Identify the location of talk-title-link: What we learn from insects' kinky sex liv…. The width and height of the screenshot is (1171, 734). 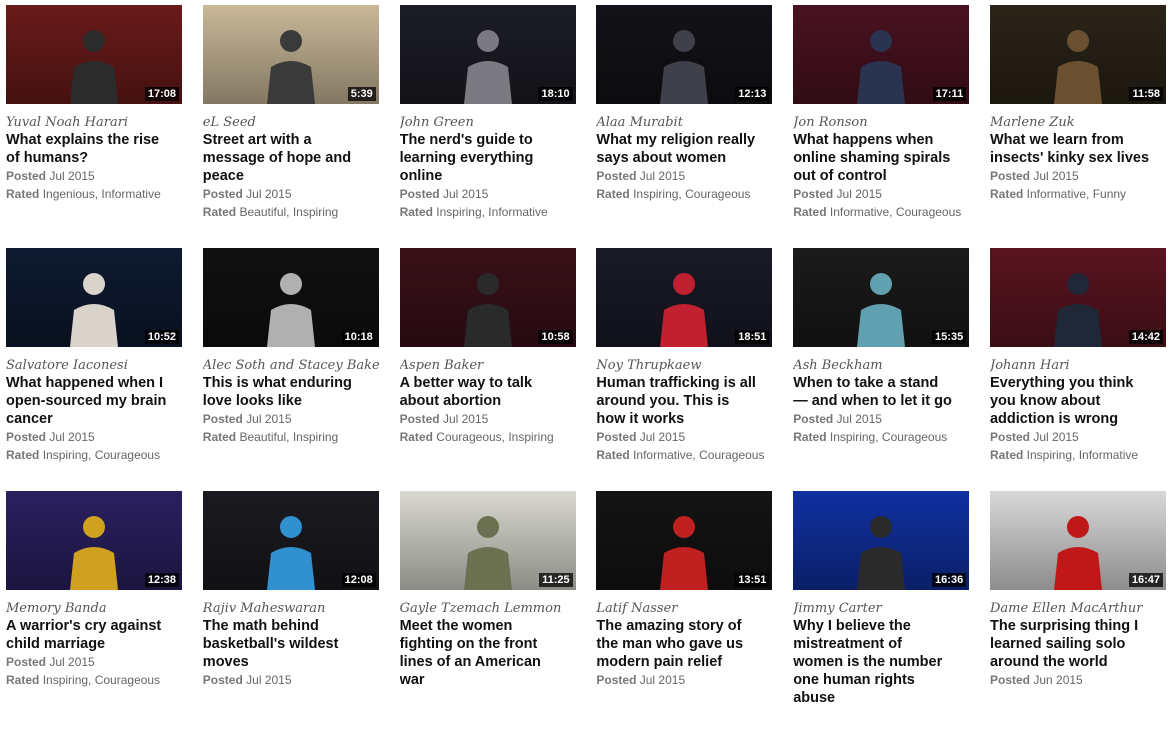
(1078, 149).